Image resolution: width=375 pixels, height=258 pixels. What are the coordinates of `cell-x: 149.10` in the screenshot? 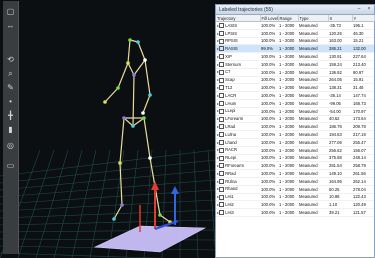 It's located at (340, 173).